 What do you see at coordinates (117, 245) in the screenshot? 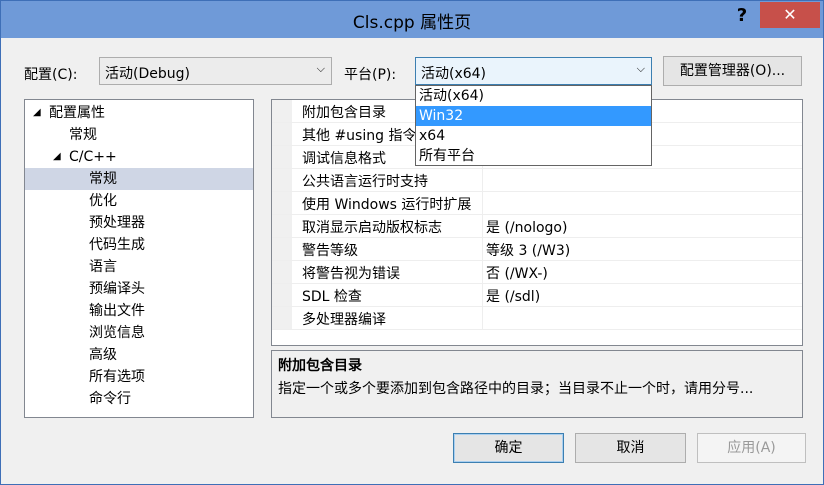
I see `tree-item-label: 代码生成` at bounding box center [117, 245].